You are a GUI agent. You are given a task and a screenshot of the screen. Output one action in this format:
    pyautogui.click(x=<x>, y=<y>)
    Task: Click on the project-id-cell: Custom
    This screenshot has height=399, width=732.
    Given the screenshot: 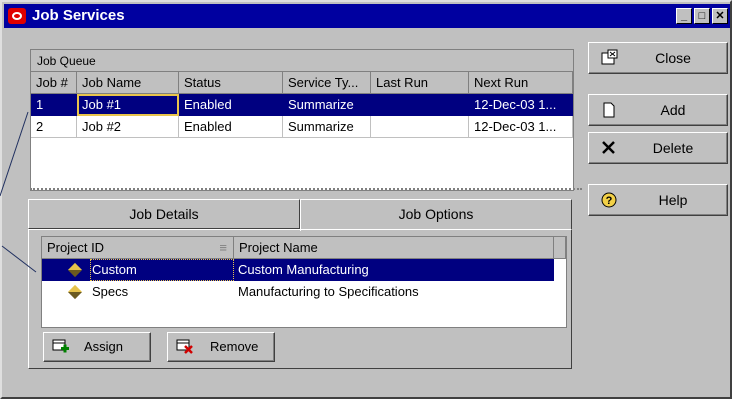 What is the action you would take?
    pyautogui.click(x=162, y=270)
    